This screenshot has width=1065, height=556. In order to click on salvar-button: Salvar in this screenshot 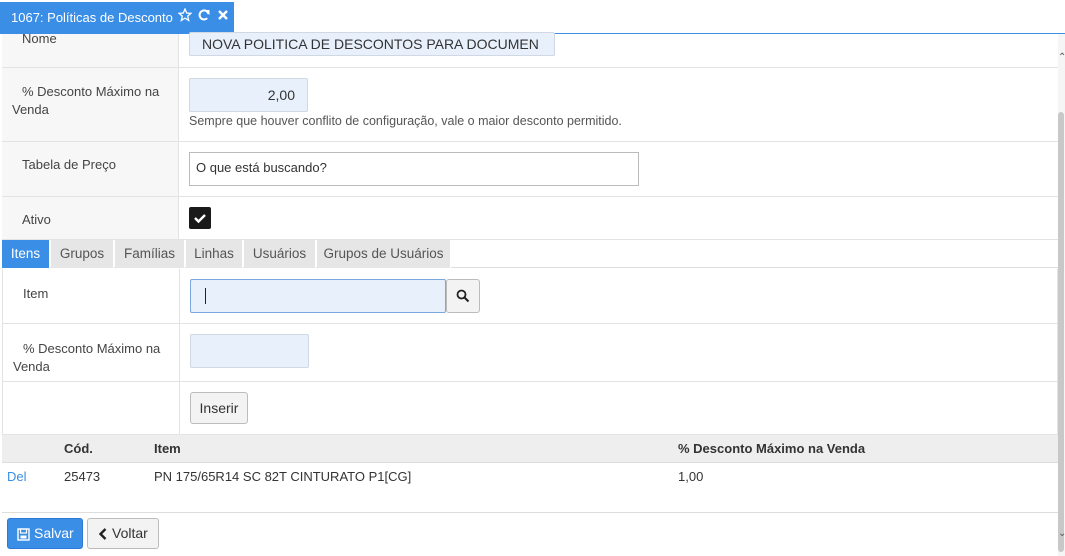, I will do `click(45, 533)`.